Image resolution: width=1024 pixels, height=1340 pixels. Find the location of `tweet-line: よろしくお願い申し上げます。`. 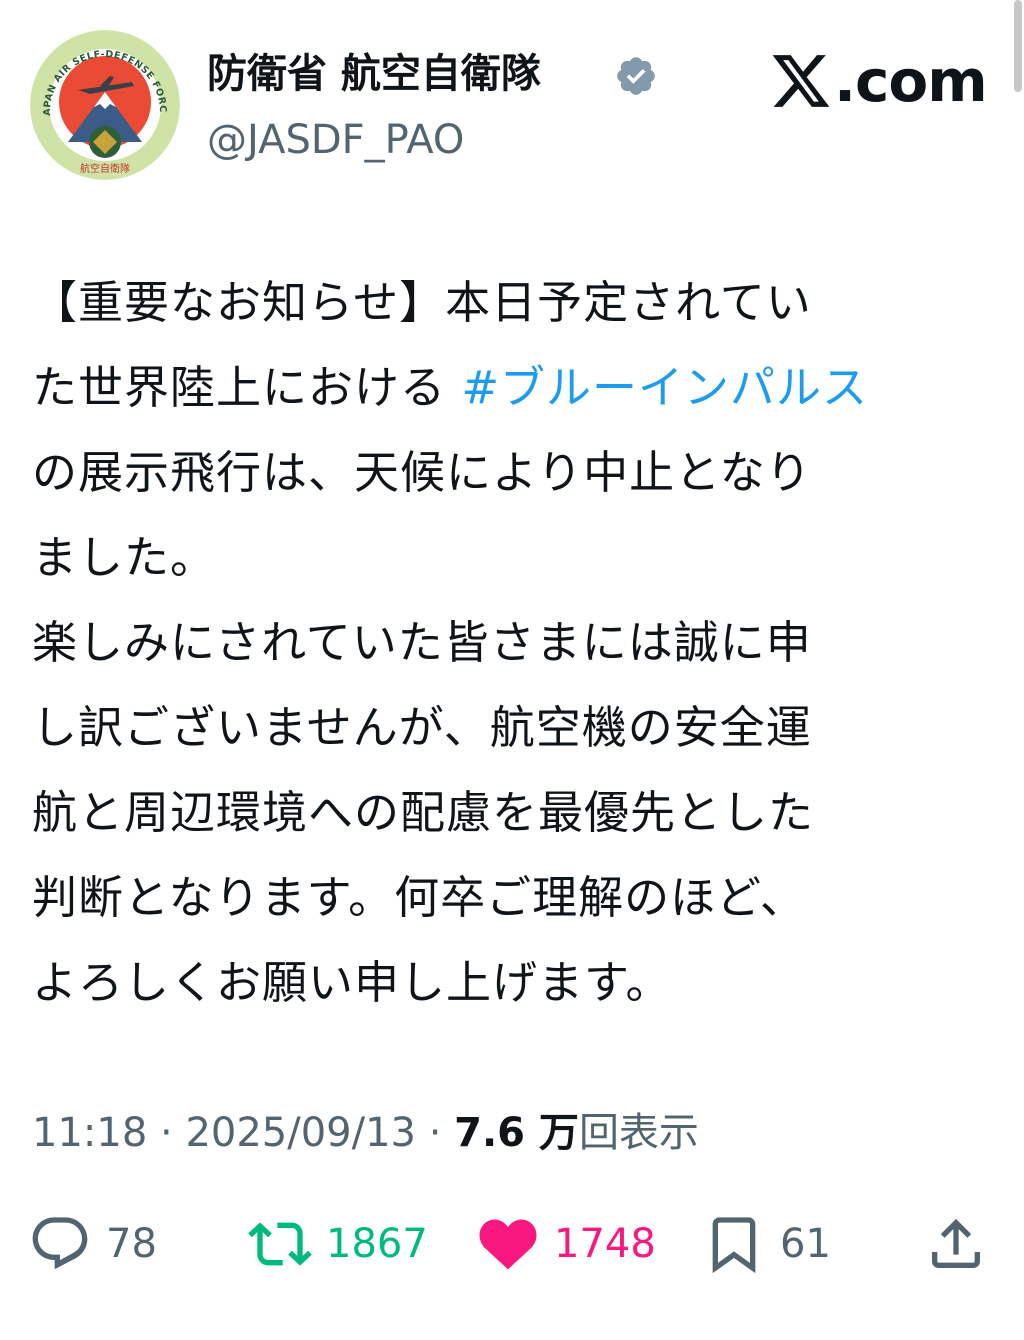

tweet-line: よろしくお願い申し上げます。 is located at coordinates (519, 982).